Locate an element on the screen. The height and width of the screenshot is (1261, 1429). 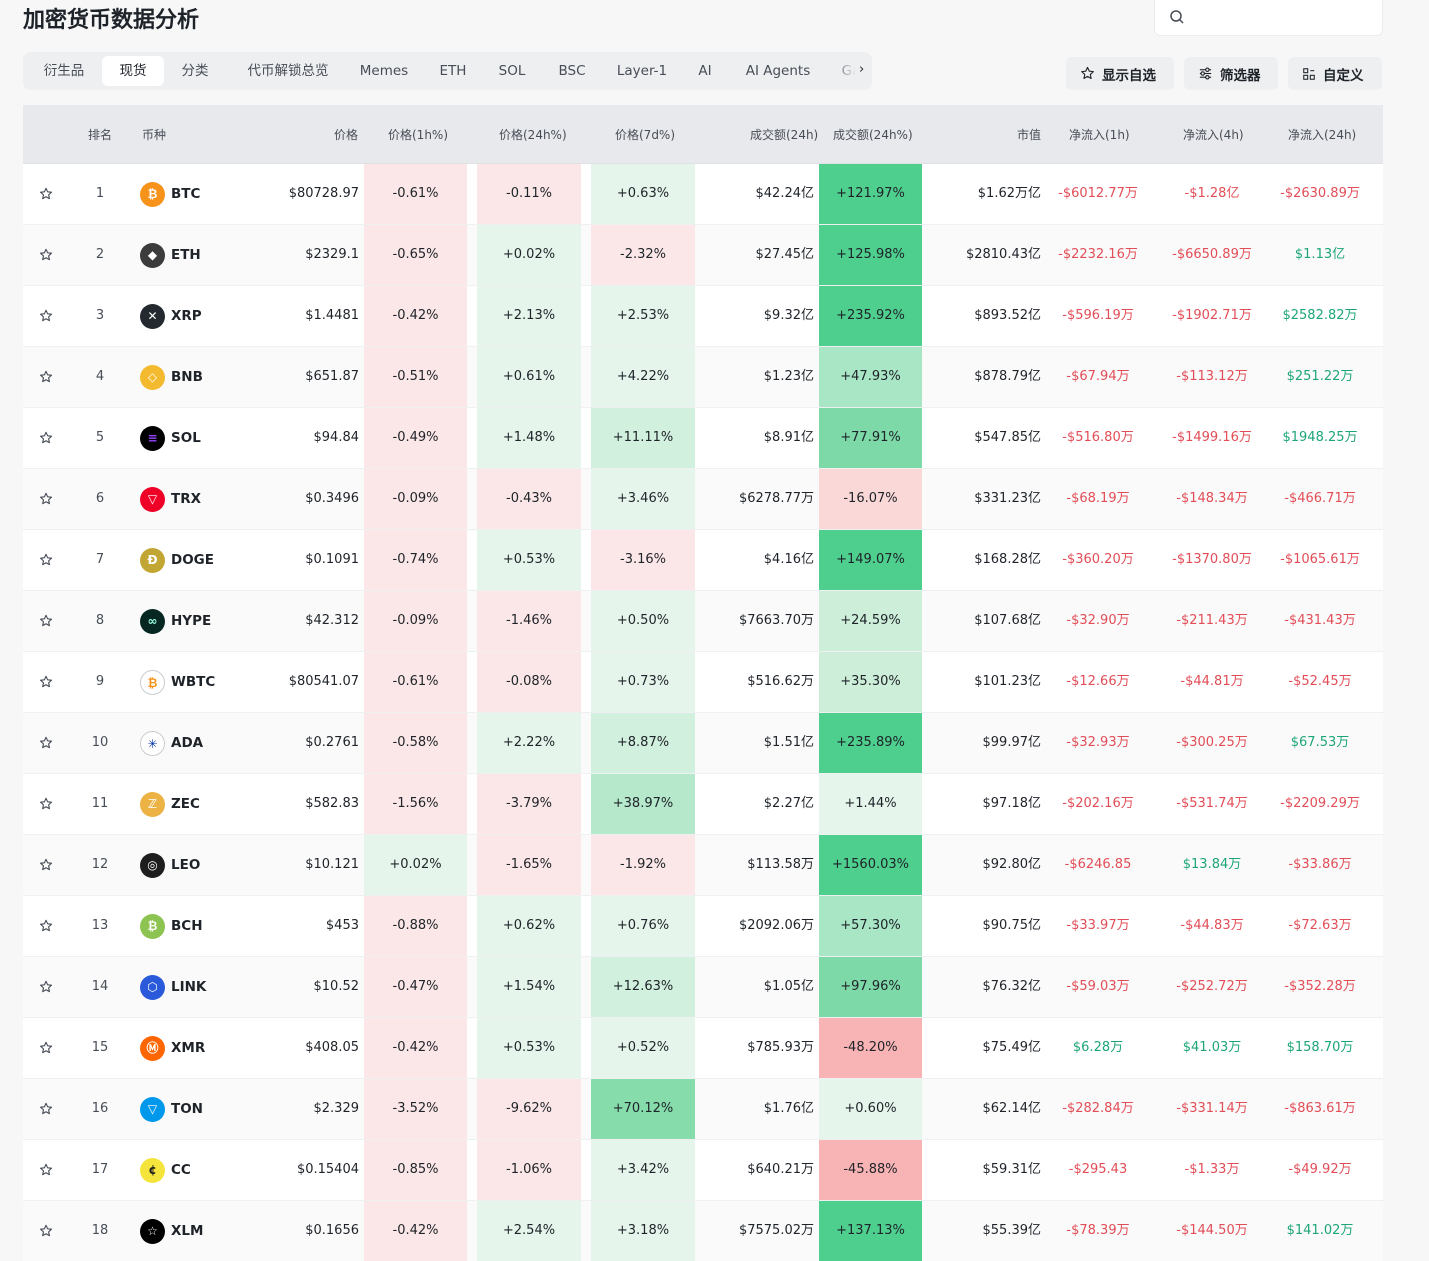
flow-24h-cell: -$1065.61万 is located at coordinates (1320, 559).